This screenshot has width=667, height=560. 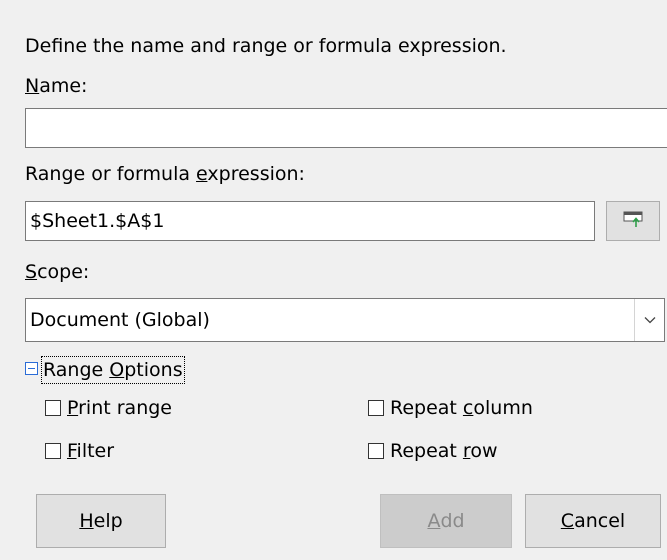 I want to click on repeat-column-label: Repeat column, so click(x=461, y=408).